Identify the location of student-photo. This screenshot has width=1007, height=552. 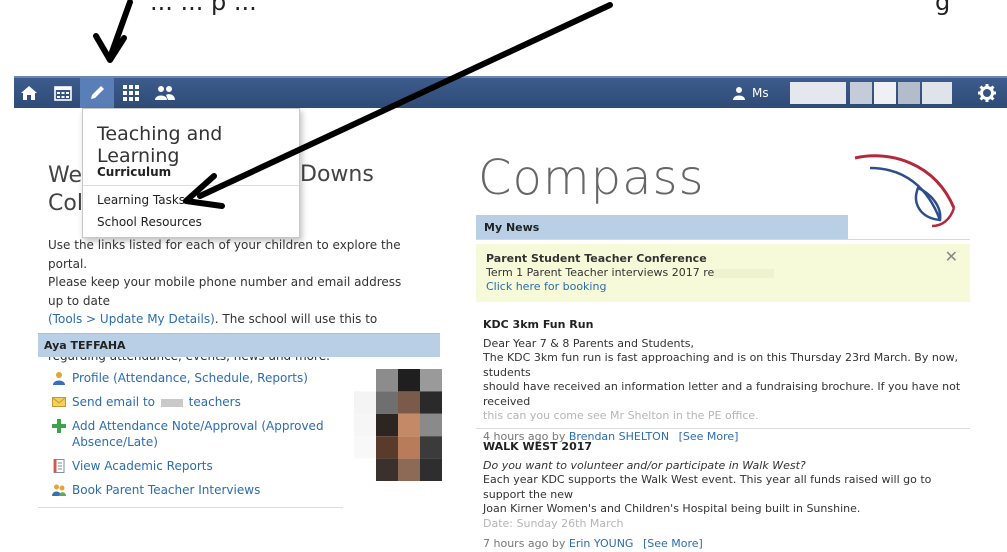
(398, 425).